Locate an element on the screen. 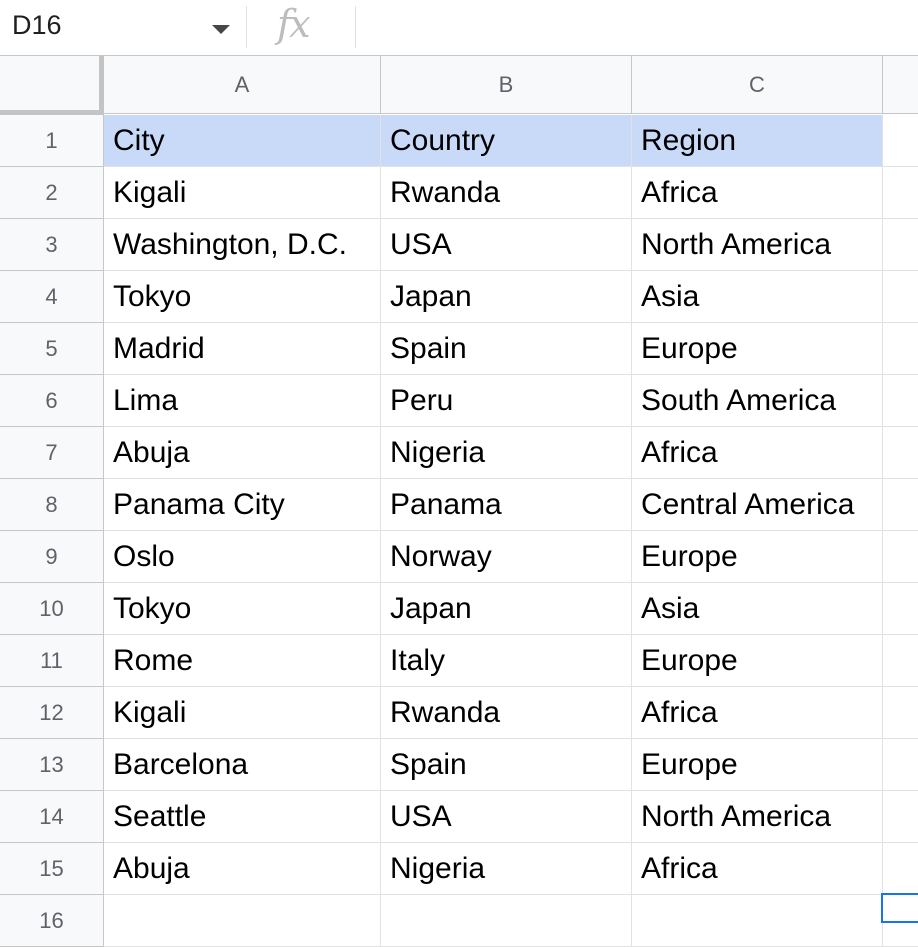  row-header: 12 is located at coordinates (52, 713).